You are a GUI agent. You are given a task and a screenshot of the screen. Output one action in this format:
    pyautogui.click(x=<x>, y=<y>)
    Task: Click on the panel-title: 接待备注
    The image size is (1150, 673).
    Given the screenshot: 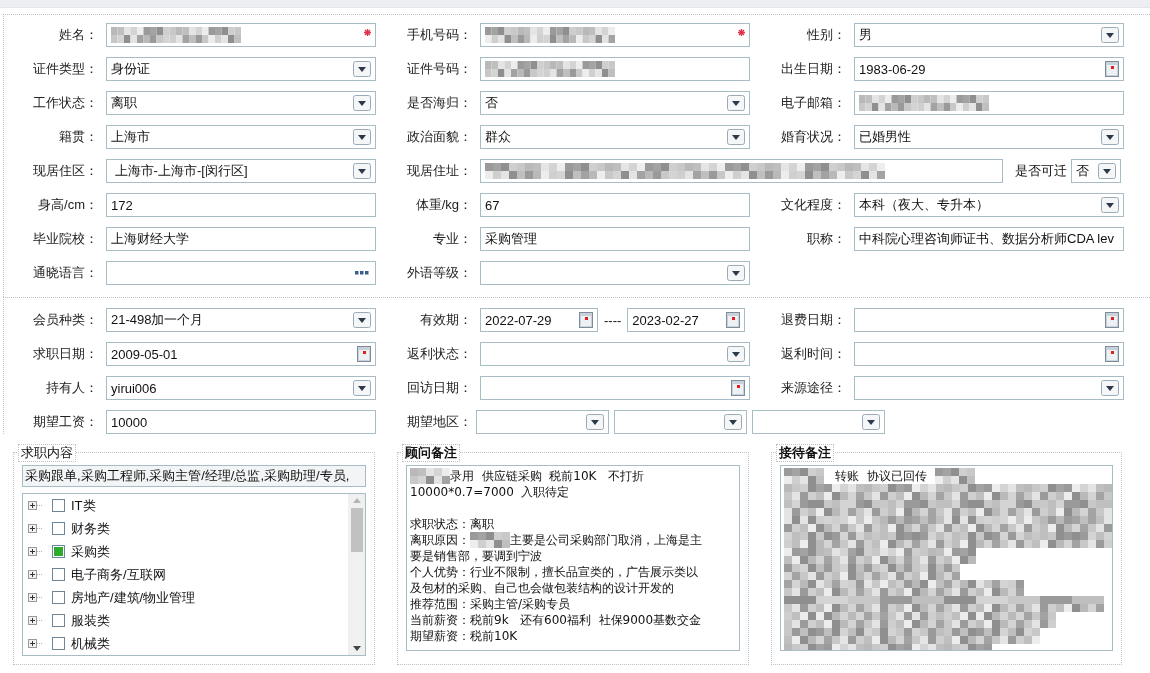 What is the action you would take?
    pyautogui.click(x=805, y=453)
    